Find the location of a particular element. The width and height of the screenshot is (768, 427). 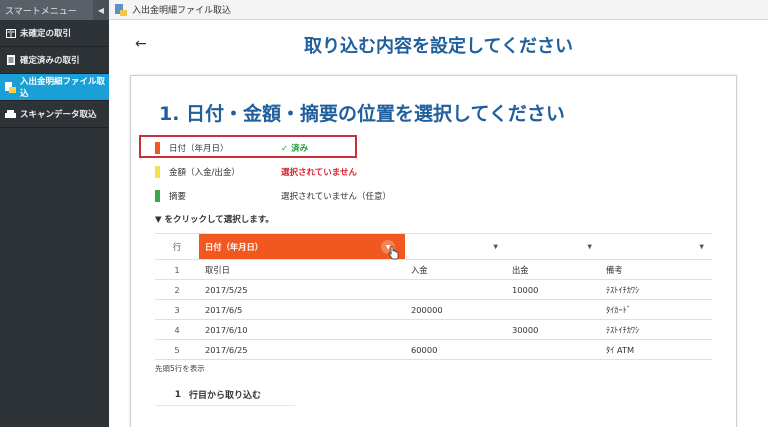

start-row-label: 行目から取り込む is located at coordinates (225, 396).